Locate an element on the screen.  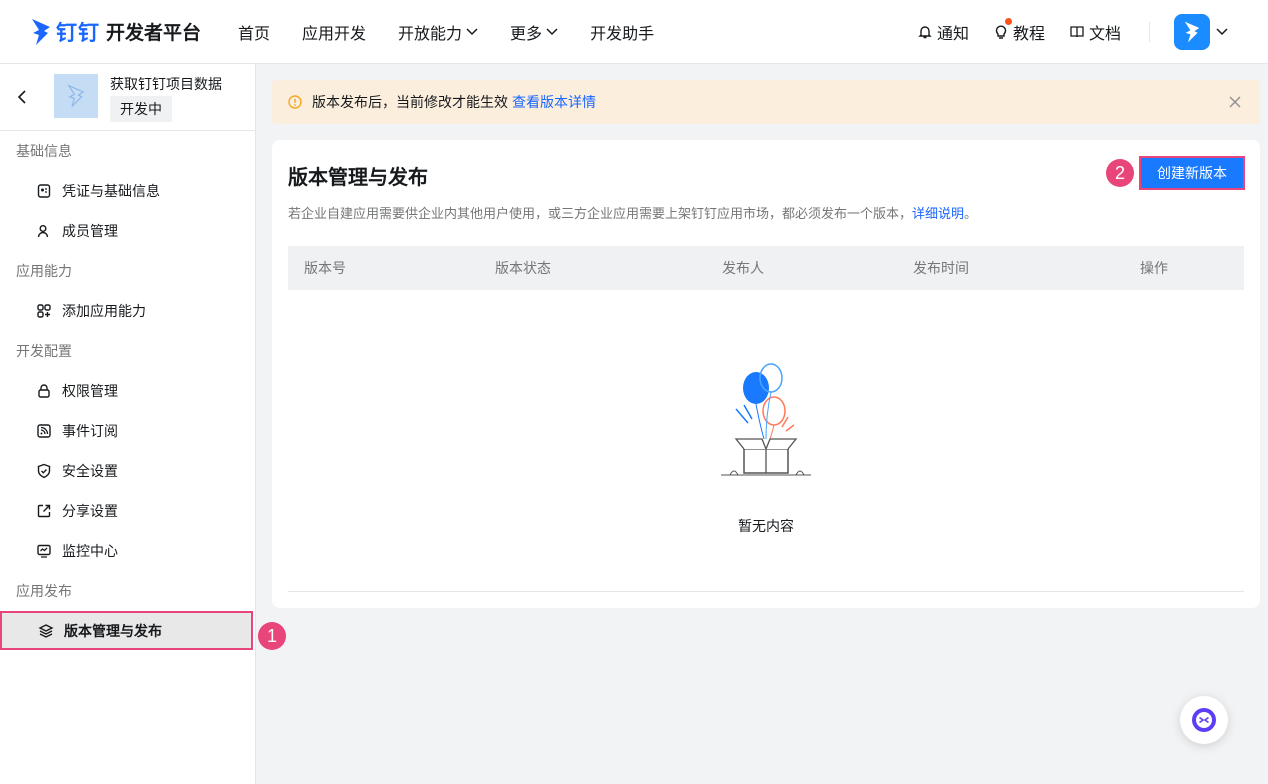
brand-logo: 钉钉 开发者平台 is located at coordinates (130, 32).